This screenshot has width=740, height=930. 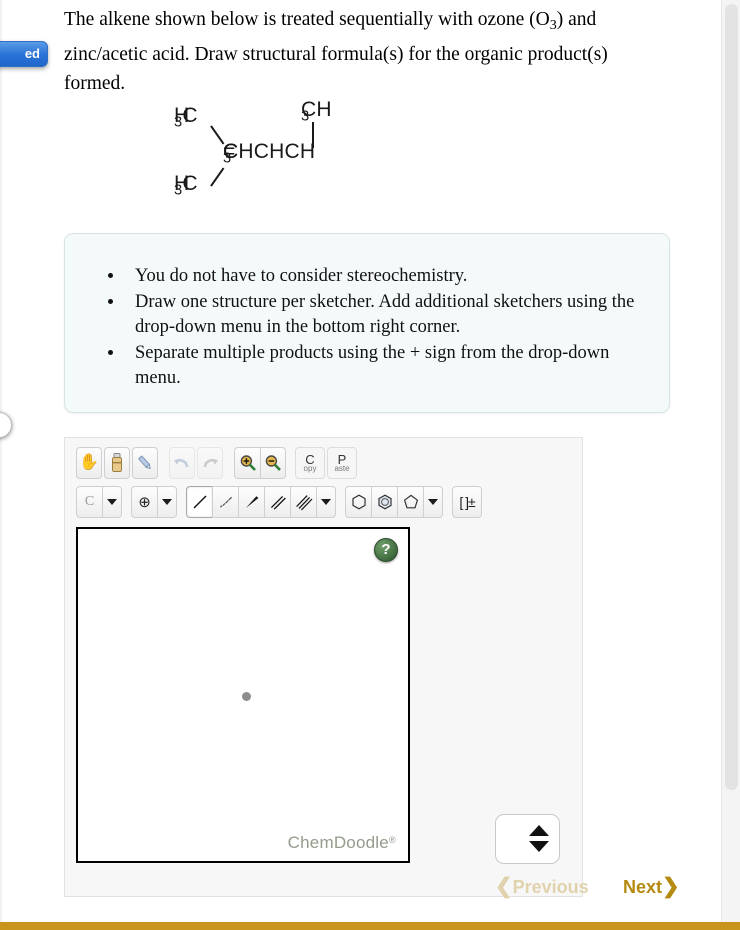 I want to click on charge-button: ⊕, so click(x=144, y=502).